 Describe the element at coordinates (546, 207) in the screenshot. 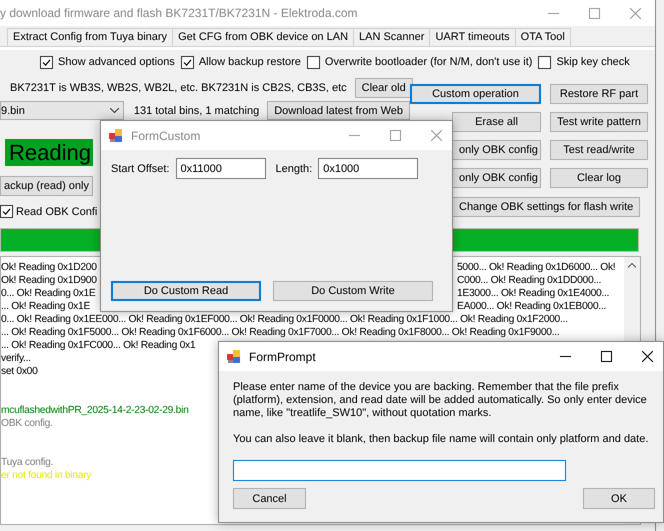

I see `settings-button: Change OBK settings for flash write` at that location.